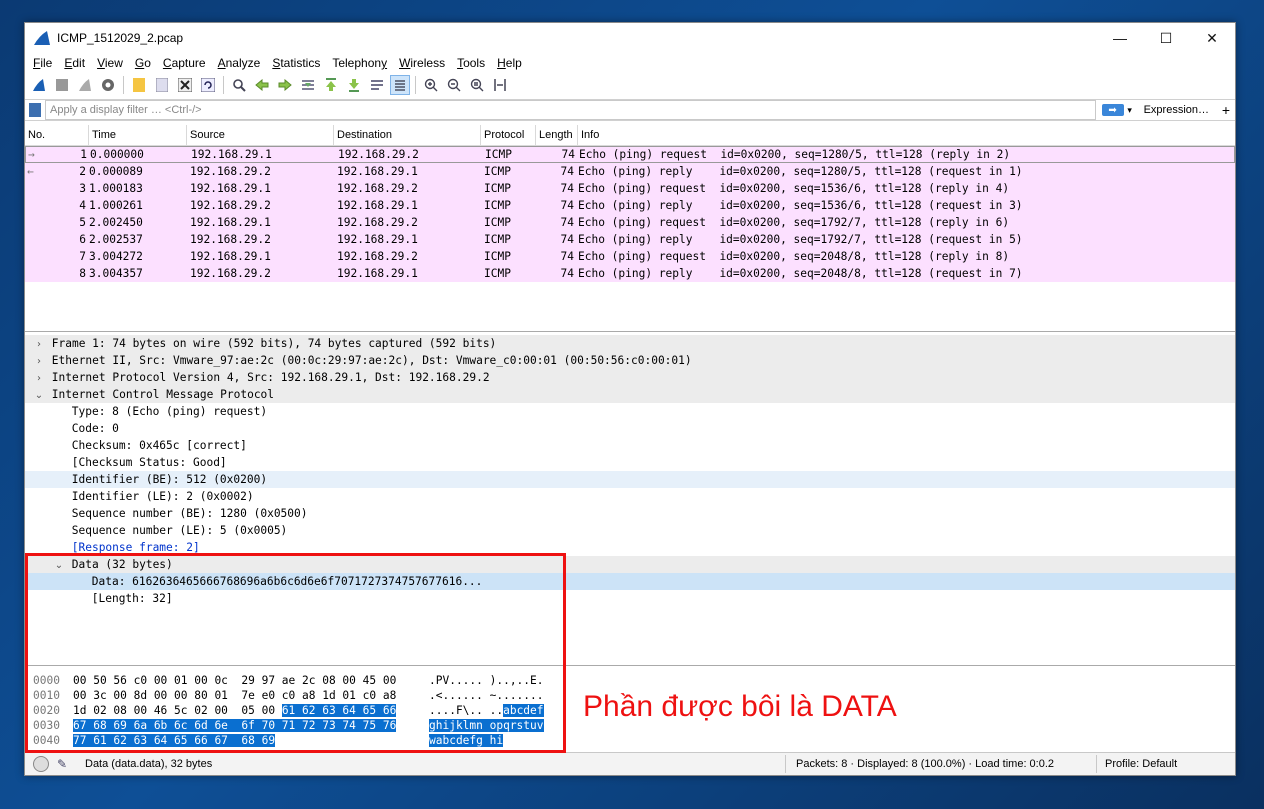 The image size is (1264, 809). Describe the element at coordinates (407, 135) in the screenshot. I see `column-header-destination: Destination` at that location.